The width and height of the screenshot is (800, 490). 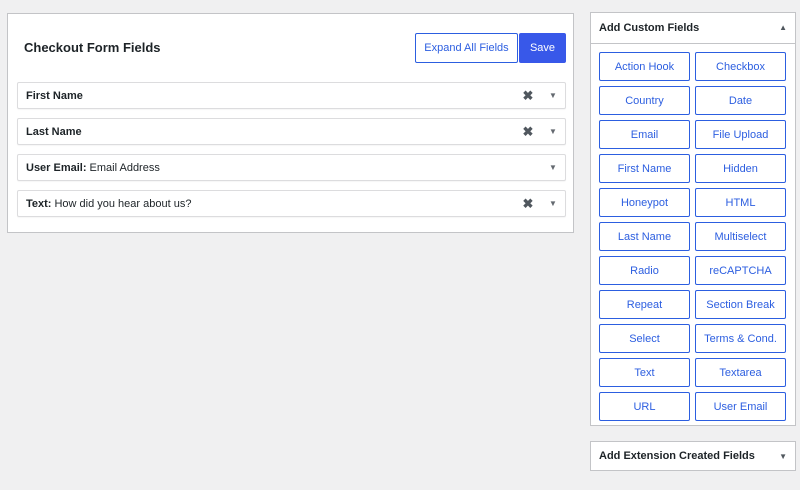 What do you see at coordinates (740, 236) in the screenshot?
I see `add-multiselect-button: Multiselect` at bounding box center [740, 236].